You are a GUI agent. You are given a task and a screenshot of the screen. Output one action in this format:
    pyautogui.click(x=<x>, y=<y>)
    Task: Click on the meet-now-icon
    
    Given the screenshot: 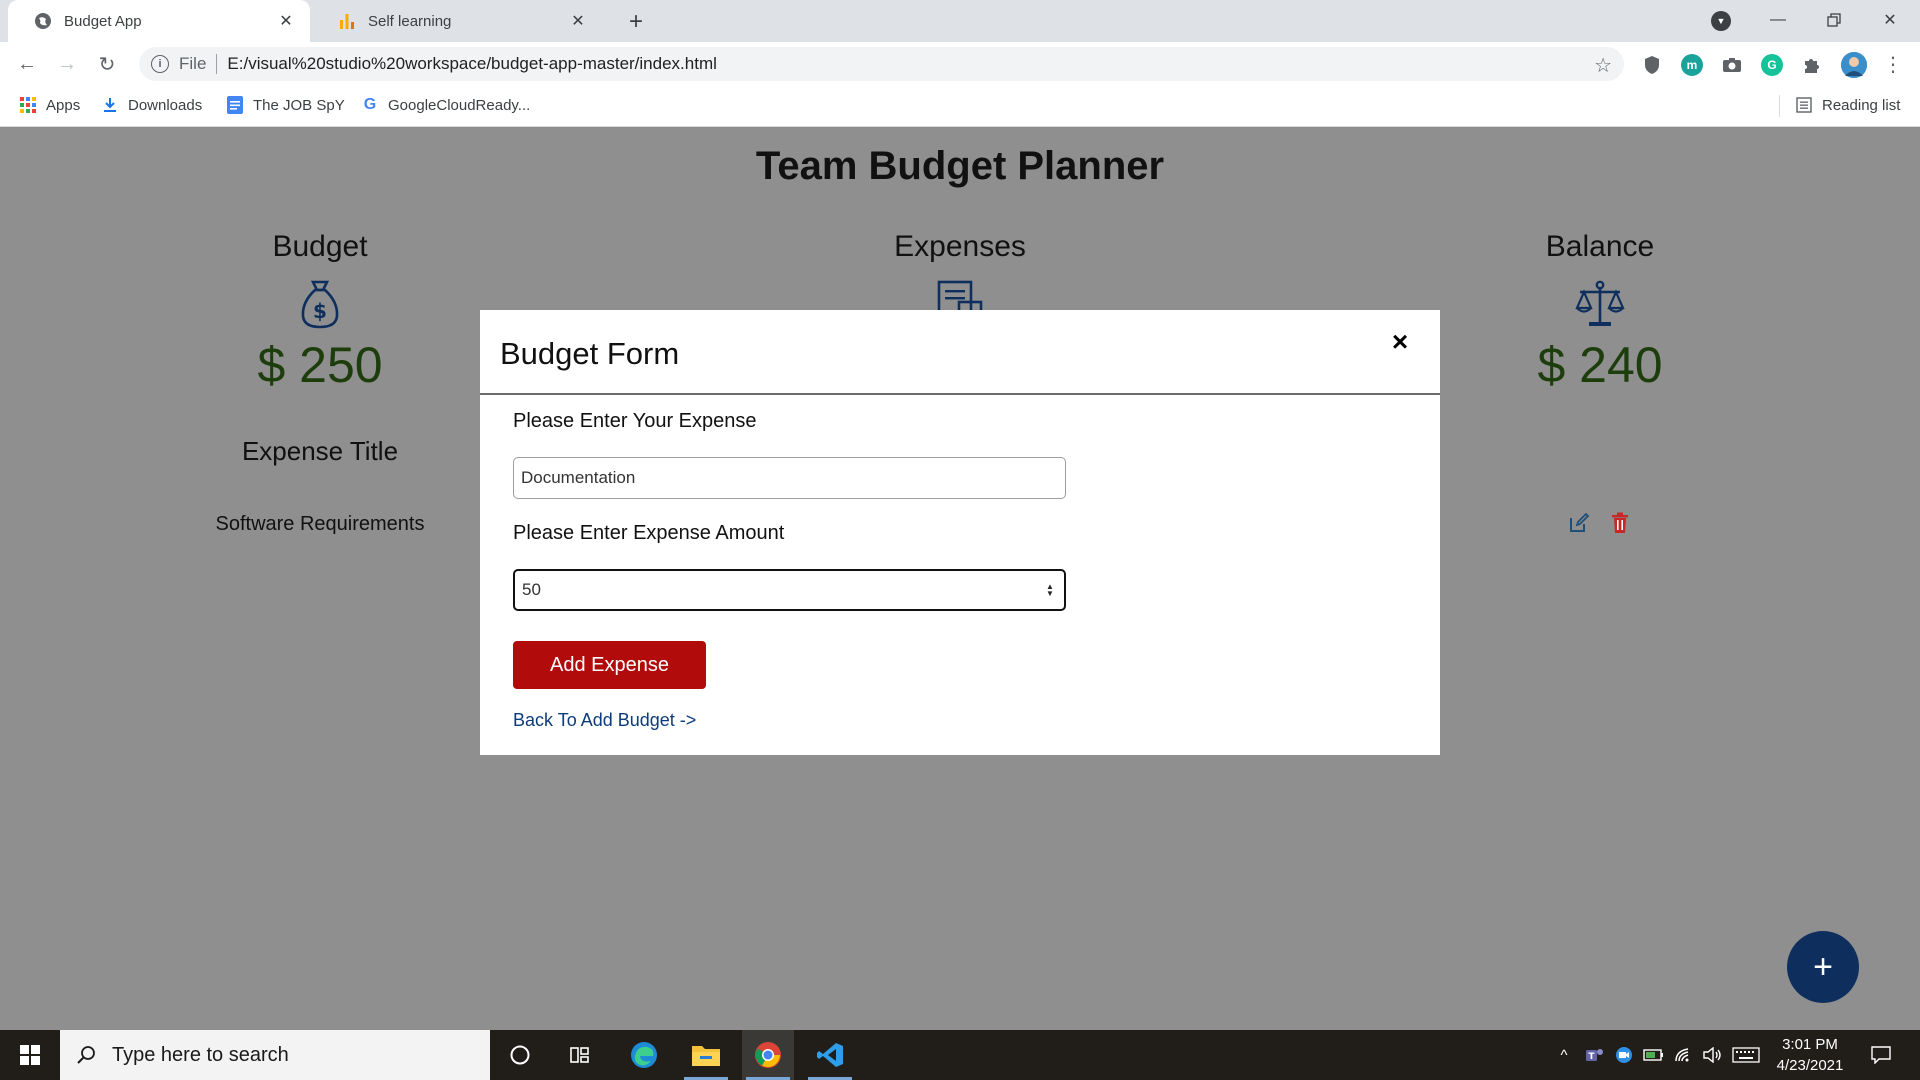 What is the action you would take?
    pyautogui.click(x=1624, y=1055)
    